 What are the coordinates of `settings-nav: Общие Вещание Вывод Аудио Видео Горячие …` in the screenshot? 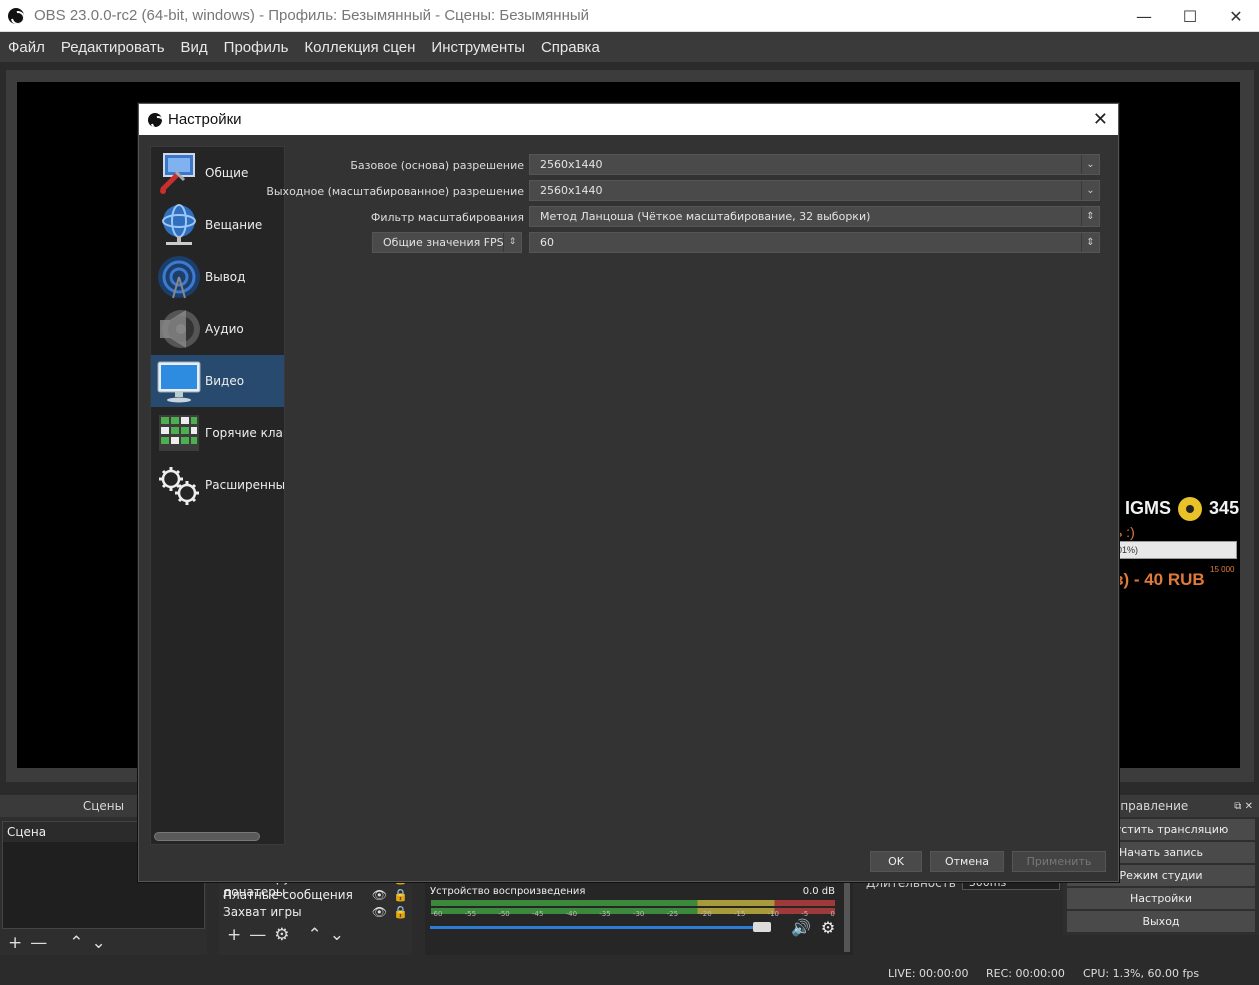 It's located at (217, 495).